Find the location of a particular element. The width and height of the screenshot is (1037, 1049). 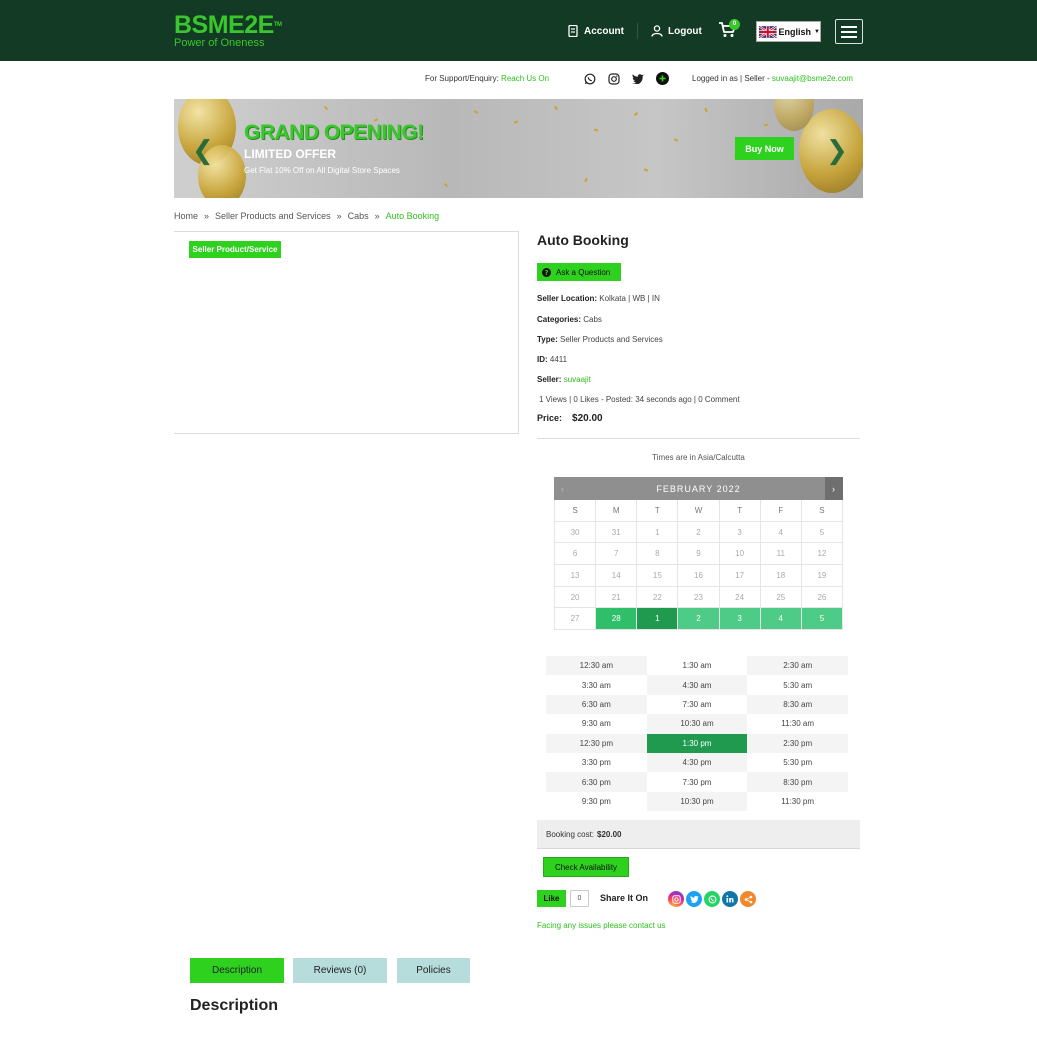

tab-reviews: Reviews (0) is located at coordinates (340, 970).